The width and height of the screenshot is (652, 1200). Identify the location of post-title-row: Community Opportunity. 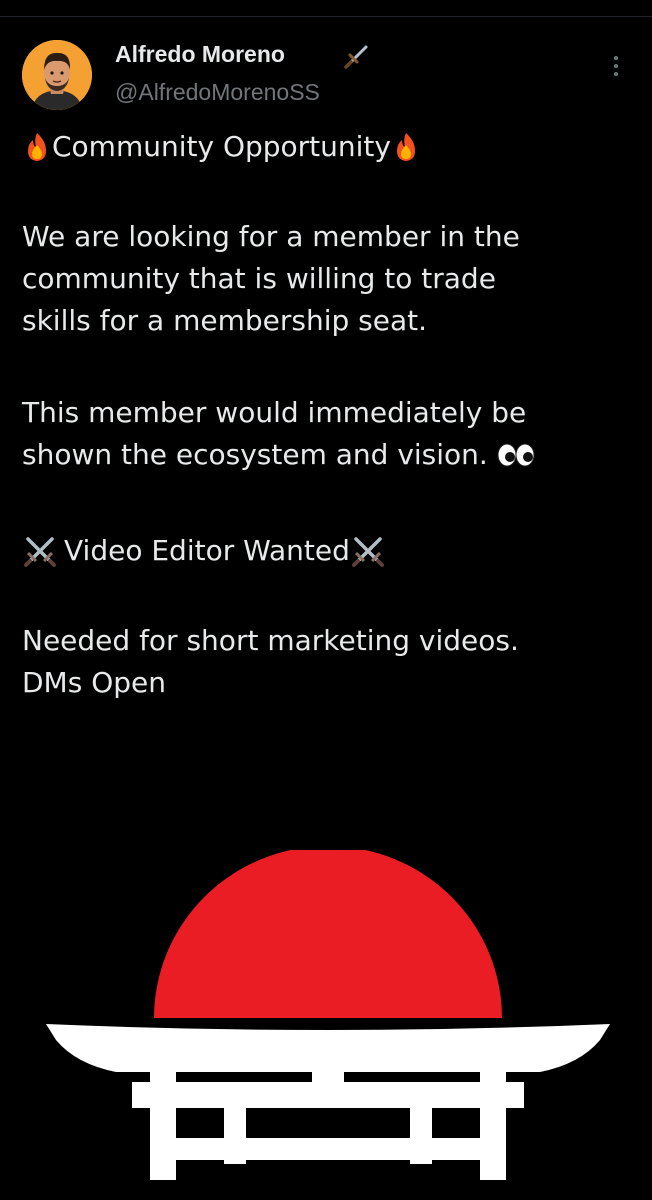
(328, 147).